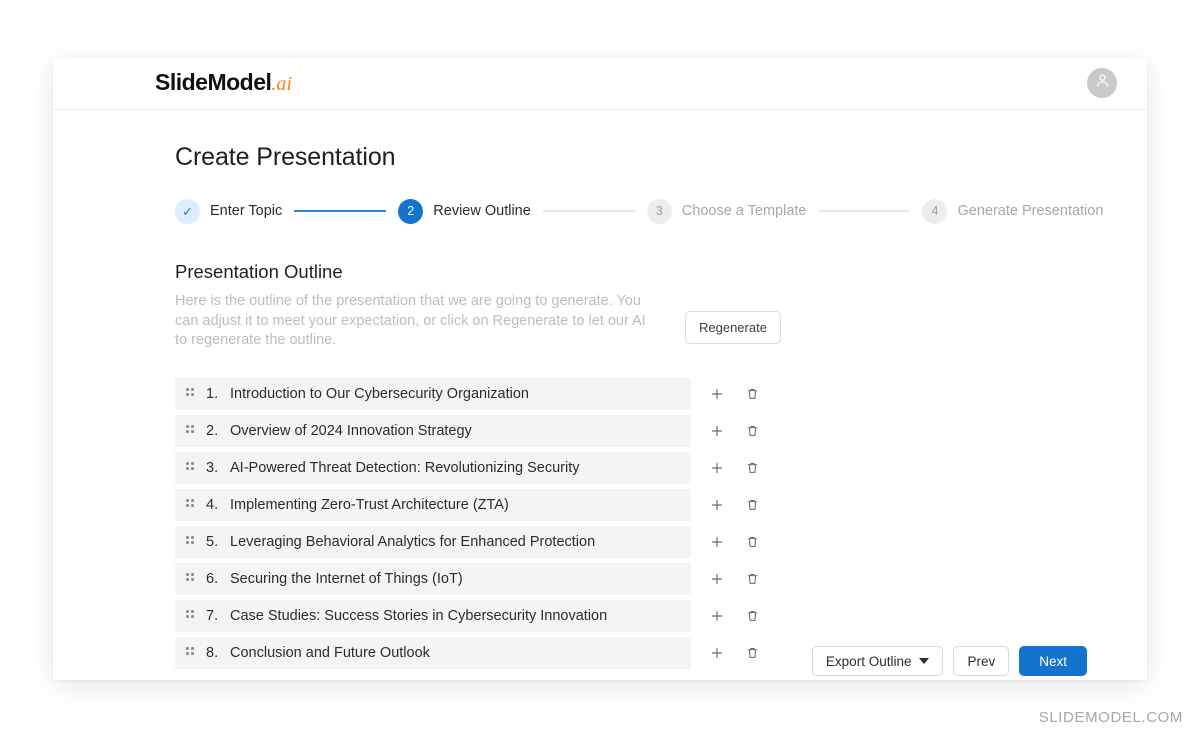 Image resolution: width=1200 pixels, height=743 pixels. I want to click on step-3-label: Choose a Template, so click(744, 211).